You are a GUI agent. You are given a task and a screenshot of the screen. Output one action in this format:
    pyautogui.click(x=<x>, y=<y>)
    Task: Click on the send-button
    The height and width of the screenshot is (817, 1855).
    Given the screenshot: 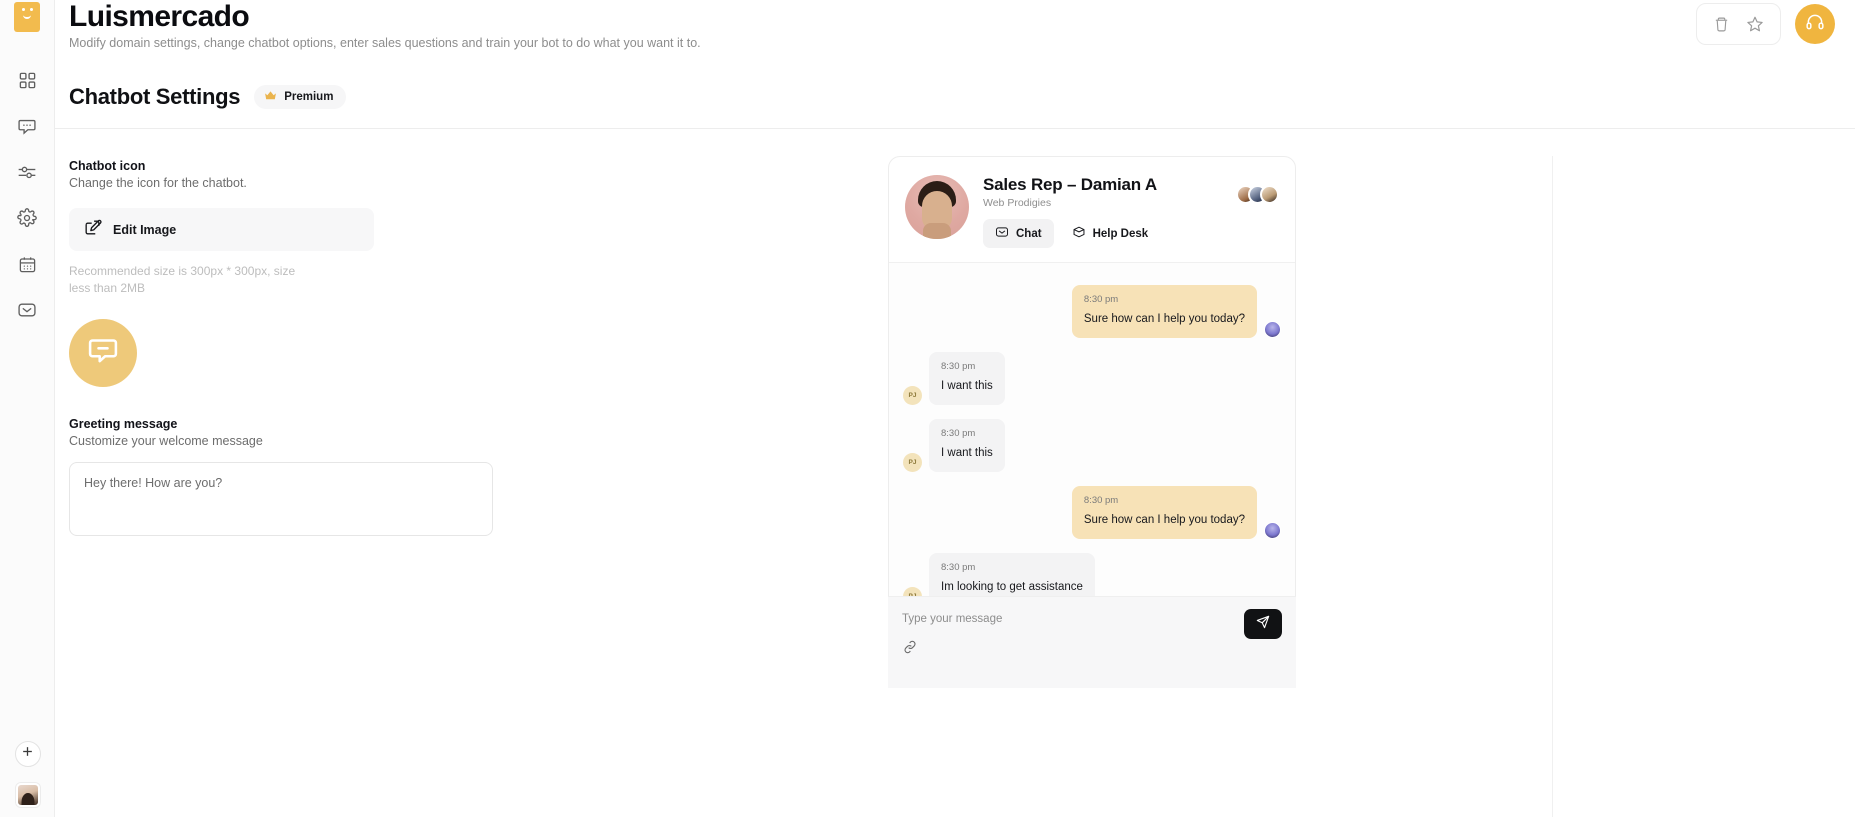 What is the action you would take?
    pyautogui.click(x=1263, y=624)
    